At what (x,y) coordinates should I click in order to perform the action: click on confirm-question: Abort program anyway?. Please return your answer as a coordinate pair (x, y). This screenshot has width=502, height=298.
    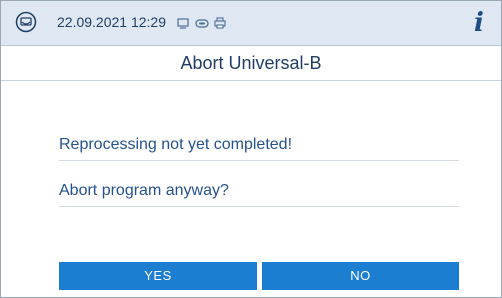
    Looking at the image, I should click on (259, 191).